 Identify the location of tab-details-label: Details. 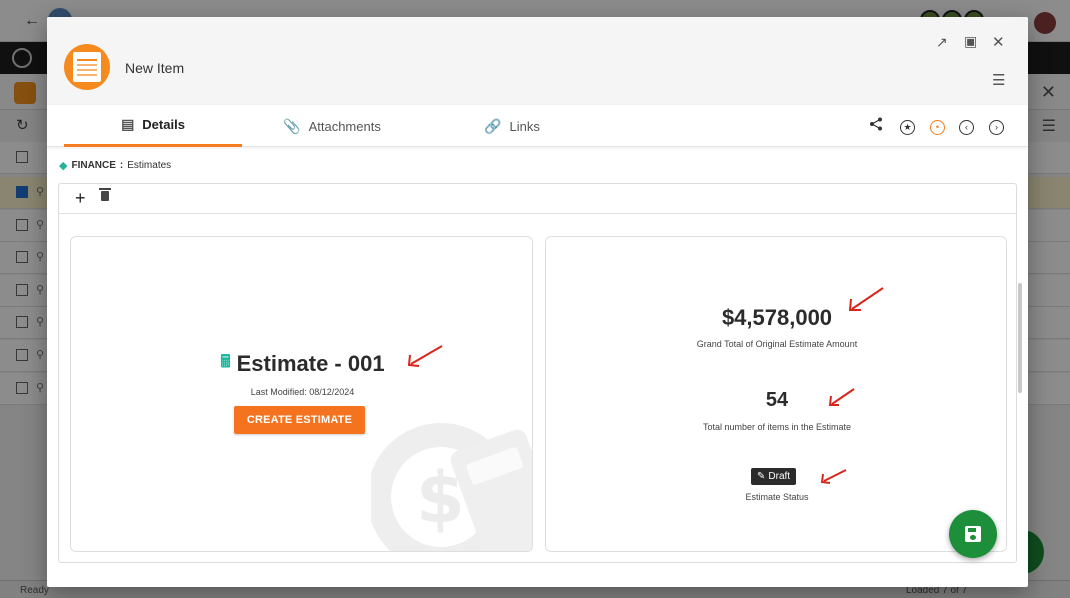
(163, 124).